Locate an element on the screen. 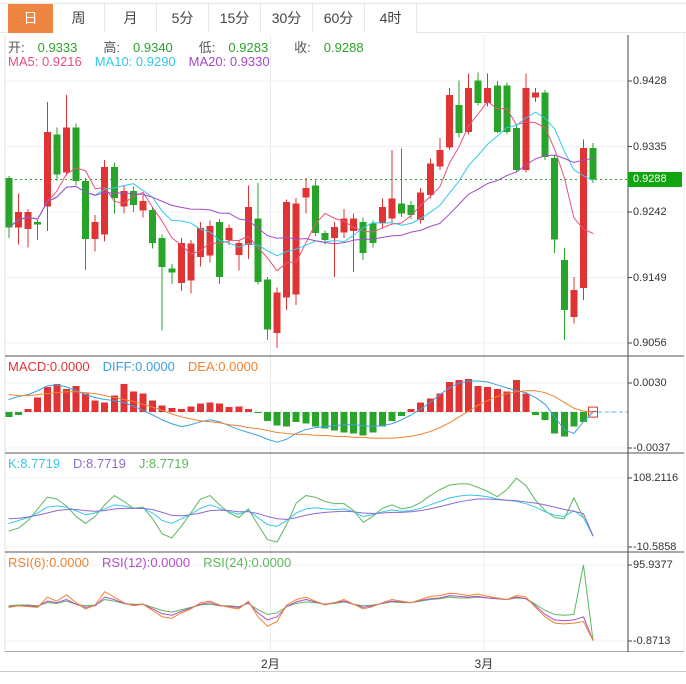 This screenshot has height=684, width=686. timeframe-tabbar: 日周月 5分 15分 30分 60分 4时 is located at coordinates (343, 18).